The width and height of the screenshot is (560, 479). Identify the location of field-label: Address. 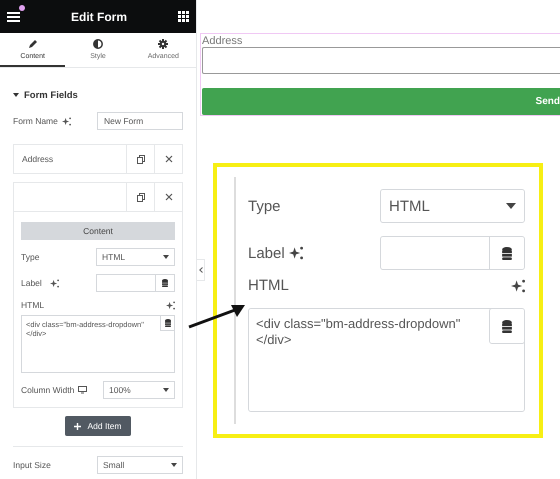
(223, 41).